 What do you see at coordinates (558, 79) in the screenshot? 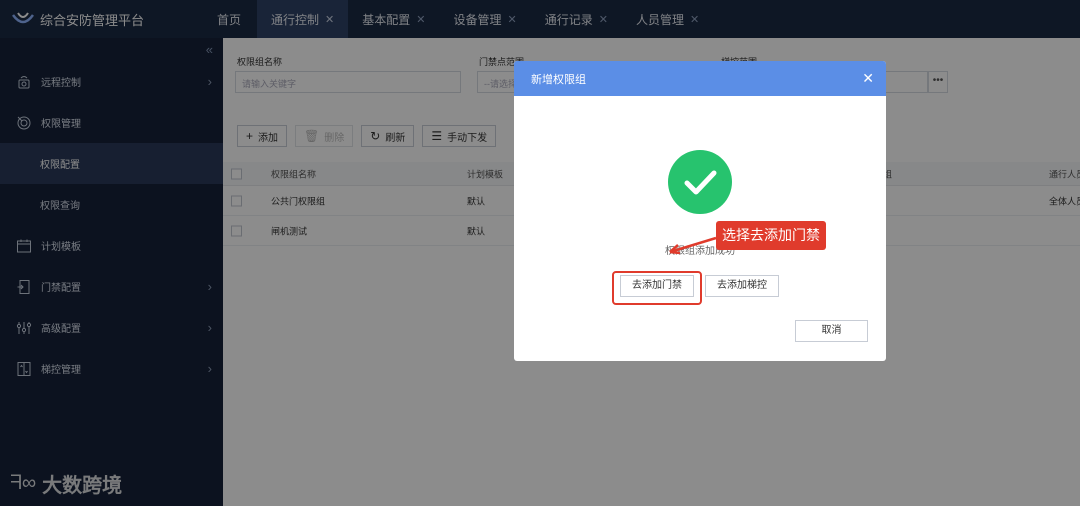
I see `dialog-title: 新增权限组` at bounding box center [558, 79].